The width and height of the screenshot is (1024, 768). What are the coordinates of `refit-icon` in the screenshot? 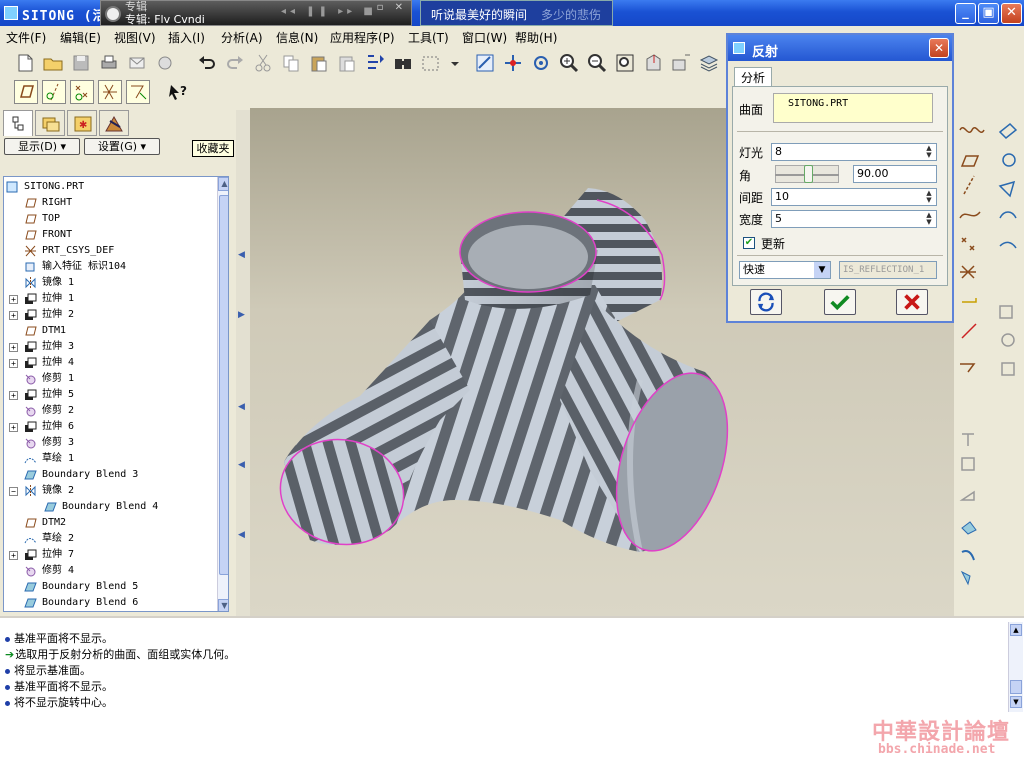 It's located at (625, 63).